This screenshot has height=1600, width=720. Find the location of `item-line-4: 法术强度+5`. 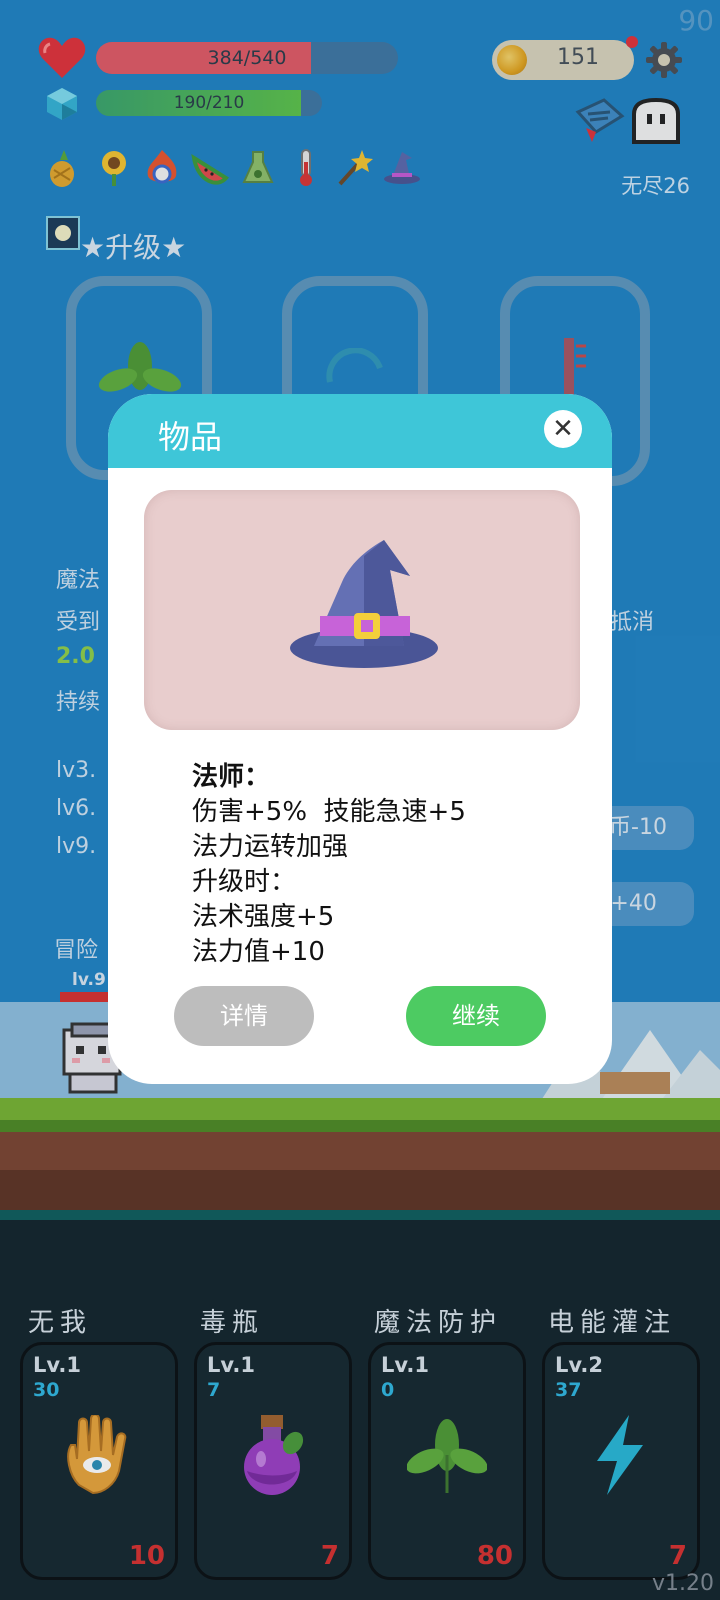

item-line-4: 法术强度+5 is located at coordinates (263, 917).